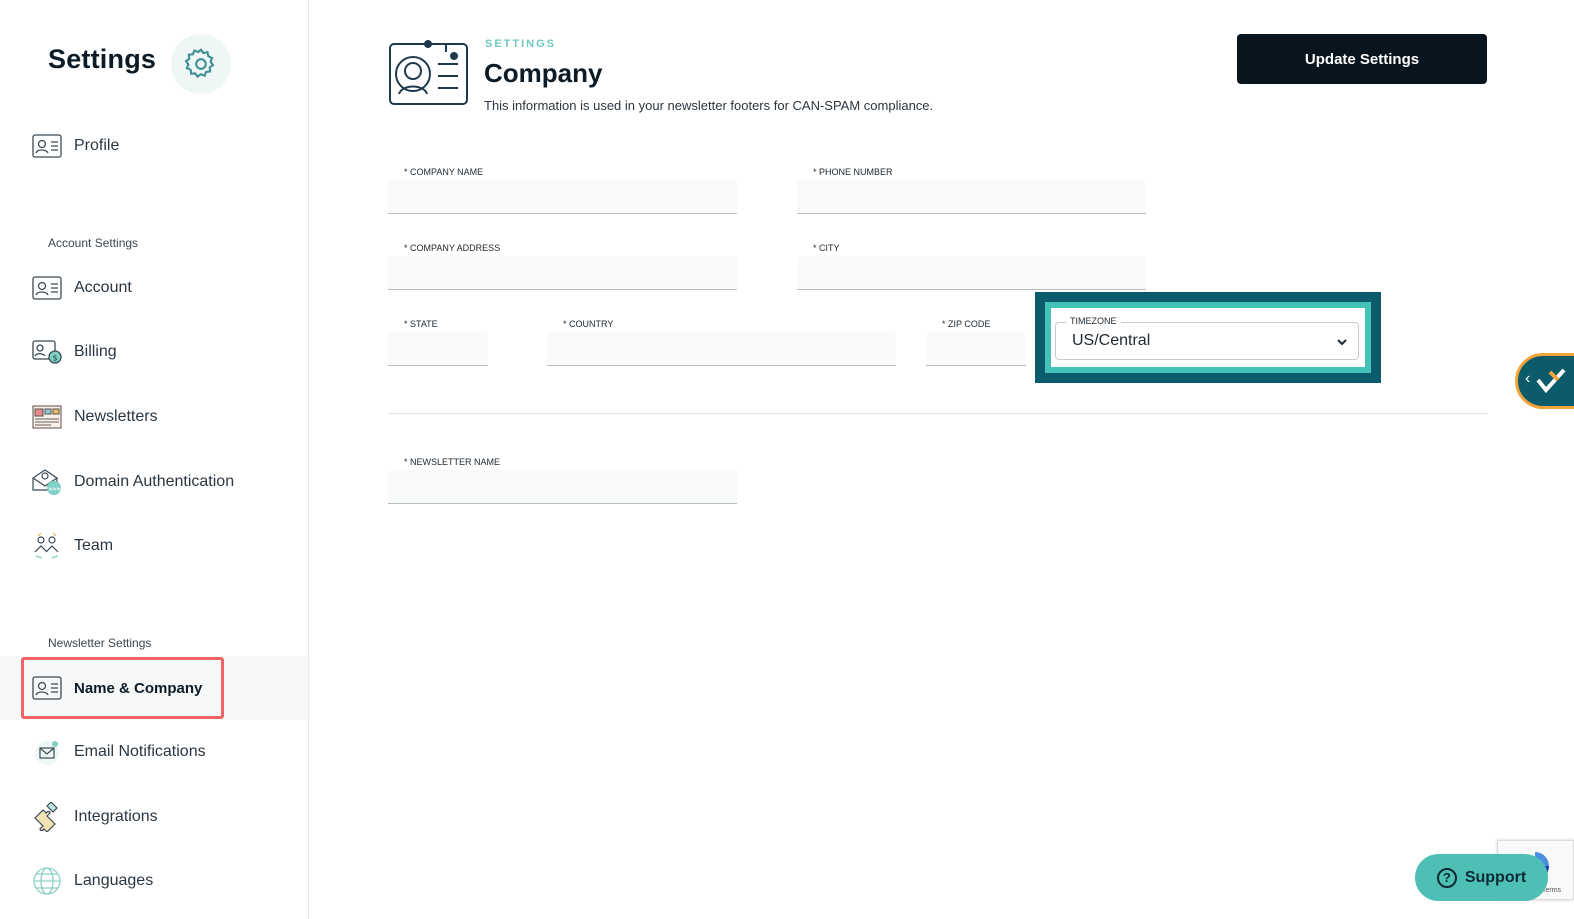  Describe the element at coordinates (138, 688) in the screenshot. I see `sidebar-item-label: Name & Company` at that location.